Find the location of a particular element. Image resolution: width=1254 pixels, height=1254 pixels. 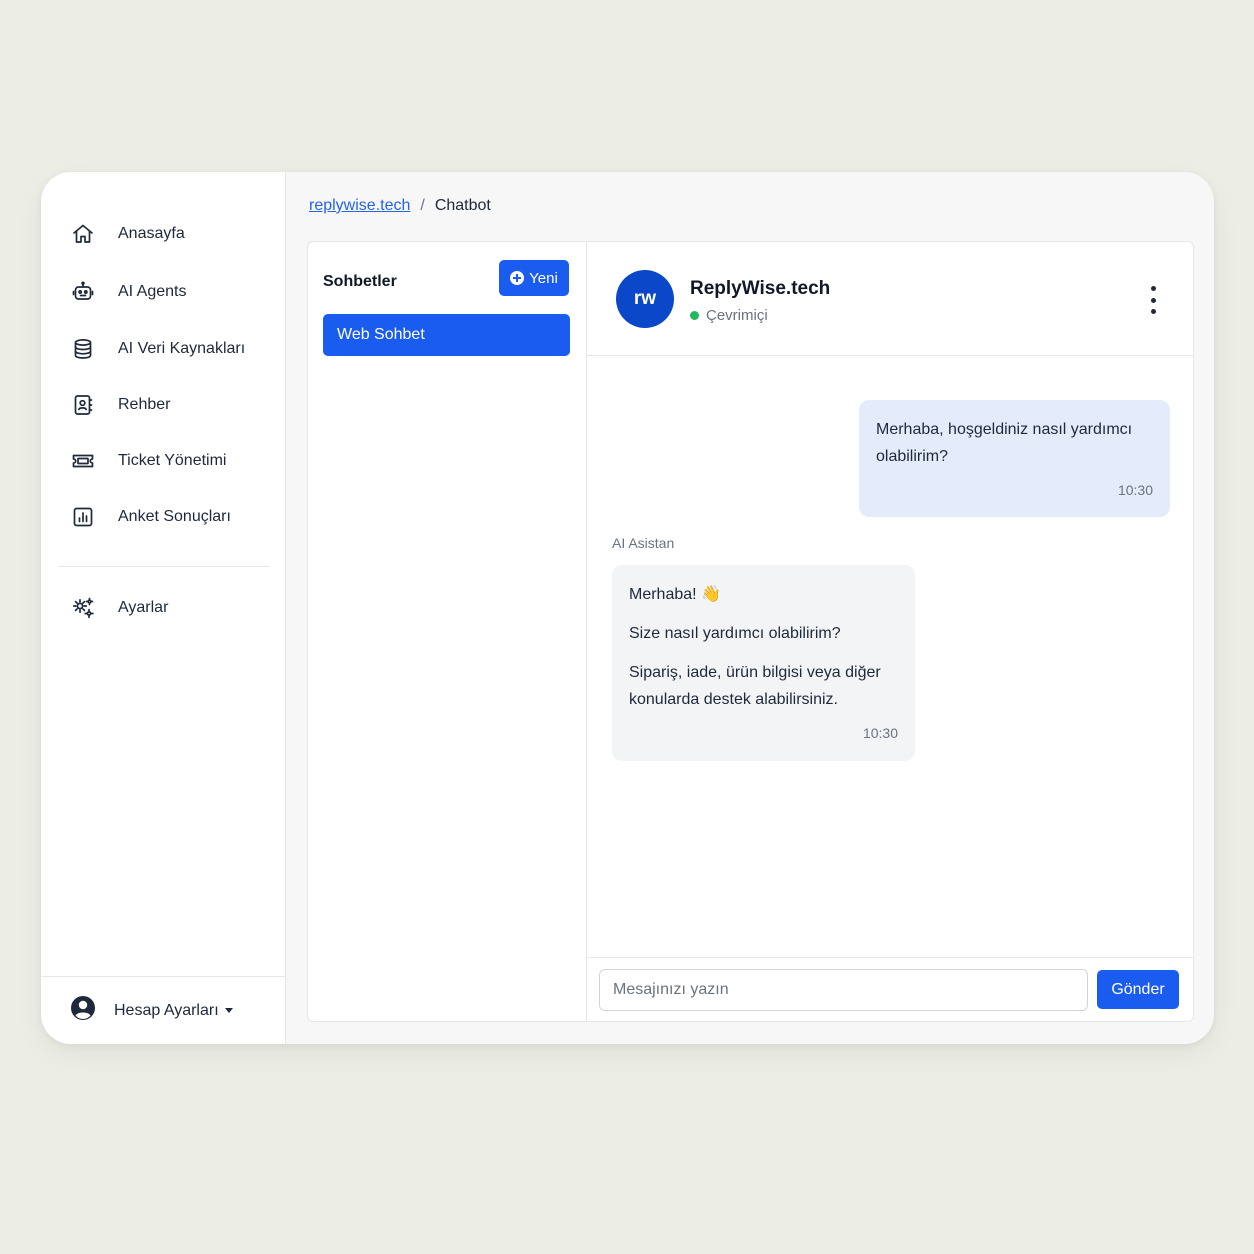

account-settings-label: Hesap Ayarları is located at coordinates (166, 1010).